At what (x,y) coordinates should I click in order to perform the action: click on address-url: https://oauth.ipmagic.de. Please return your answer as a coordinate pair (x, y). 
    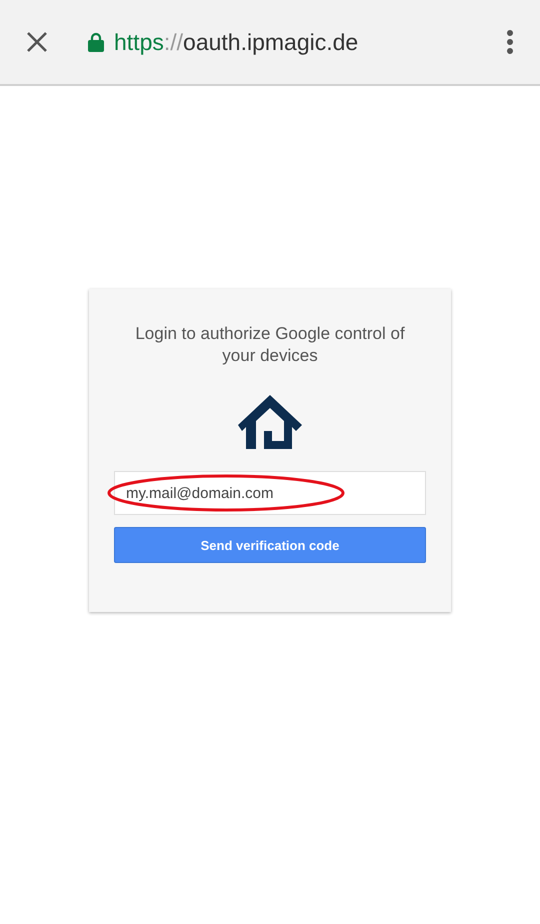
    Looking at the image, I should click on (236, 42).